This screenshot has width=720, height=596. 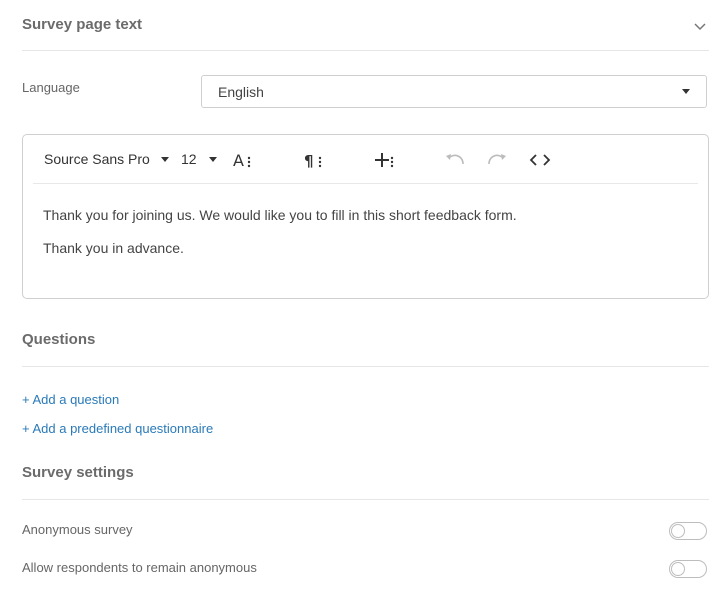 What do you see at coordinates (78, 472) in the screenshot?
I see `section-title-survey-settings: Survey settings` at bounding box center [78, 472].